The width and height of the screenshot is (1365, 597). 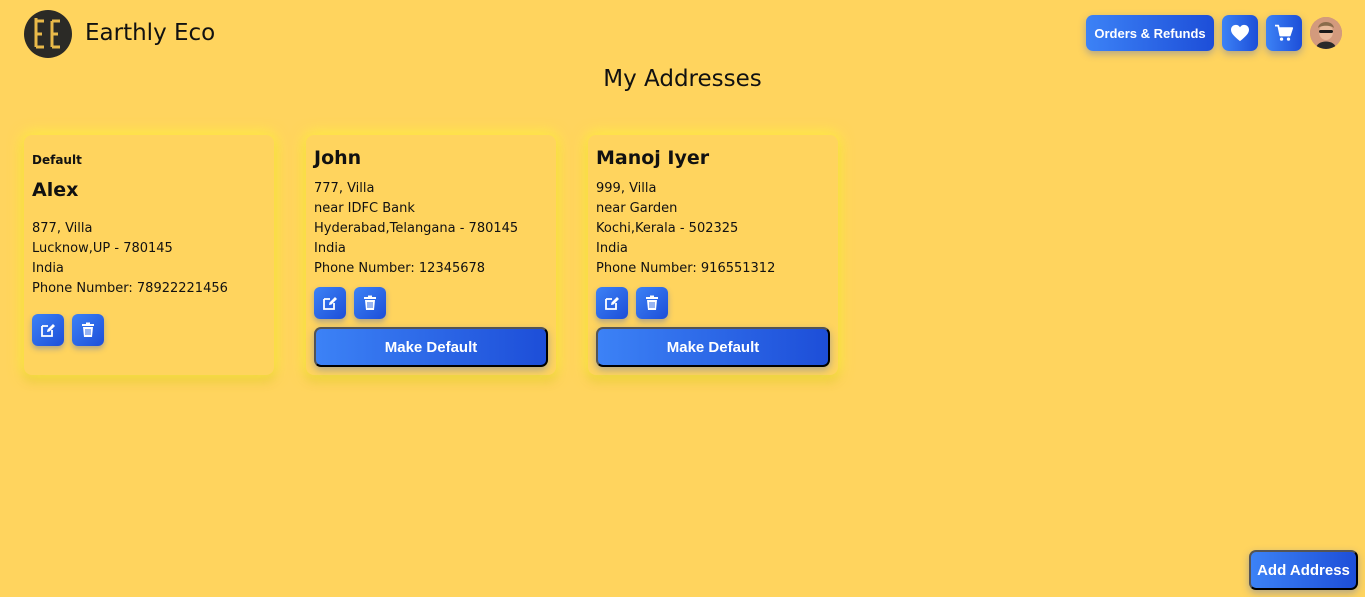 I want to click on add-address-button: Add Address, so click(x=1303, y=570).